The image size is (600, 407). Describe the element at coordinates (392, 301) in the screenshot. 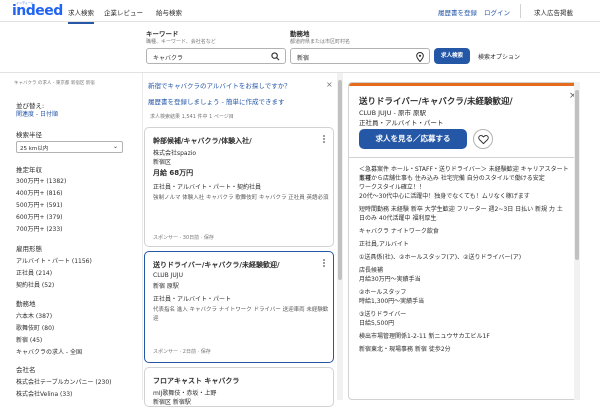

I see `detail-text-line: 時給1,300円～実績手当` at that location.